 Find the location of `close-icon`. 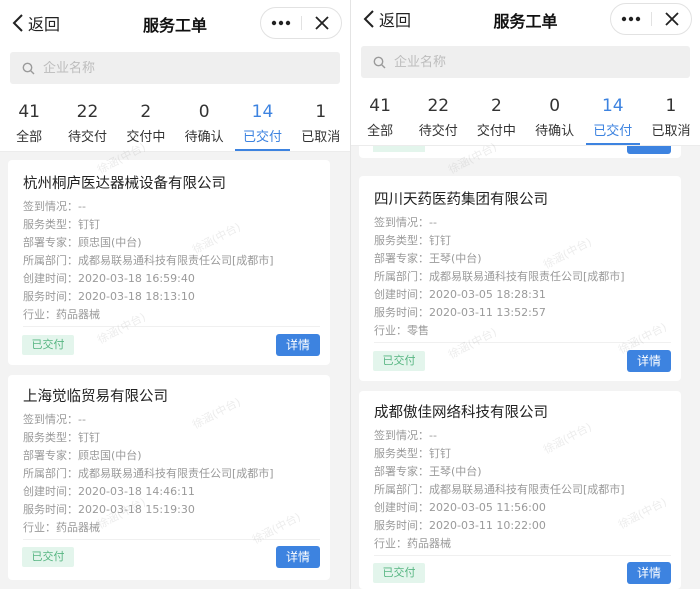

close-icon is located at coordinates (322, 23).